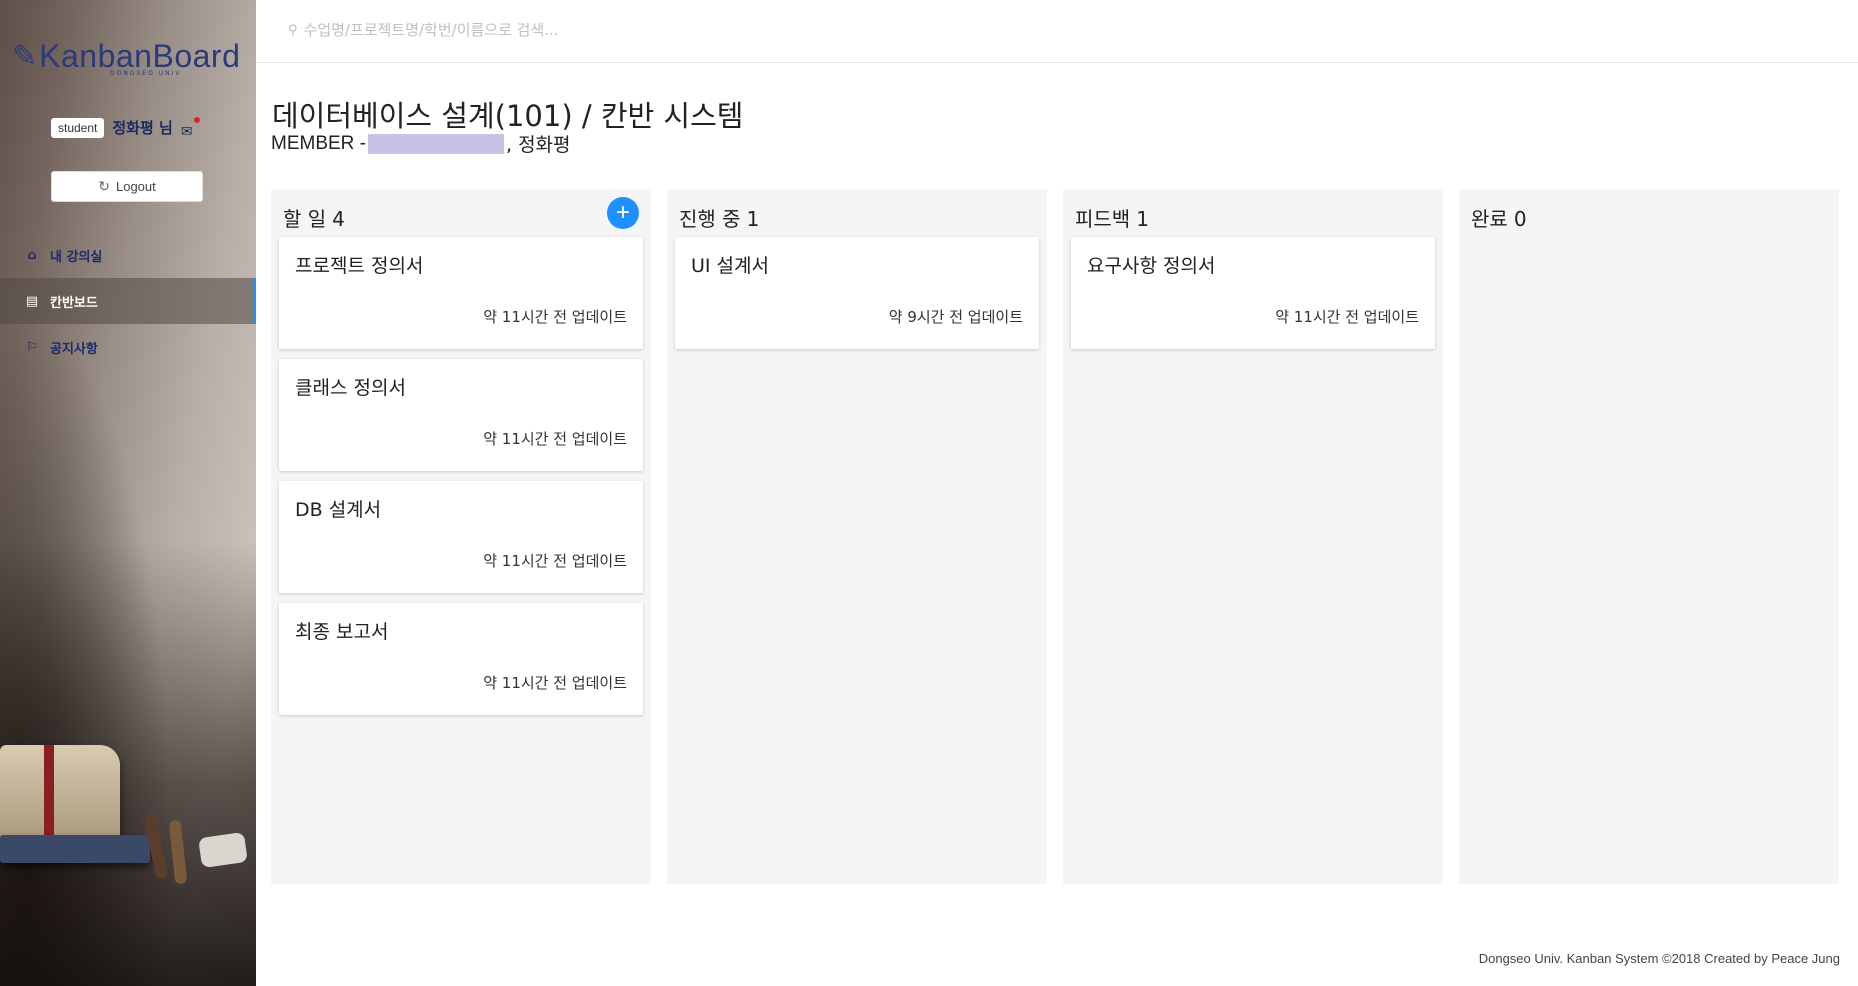  I want to click on top-bar: ⚲, so click(1057, 31).